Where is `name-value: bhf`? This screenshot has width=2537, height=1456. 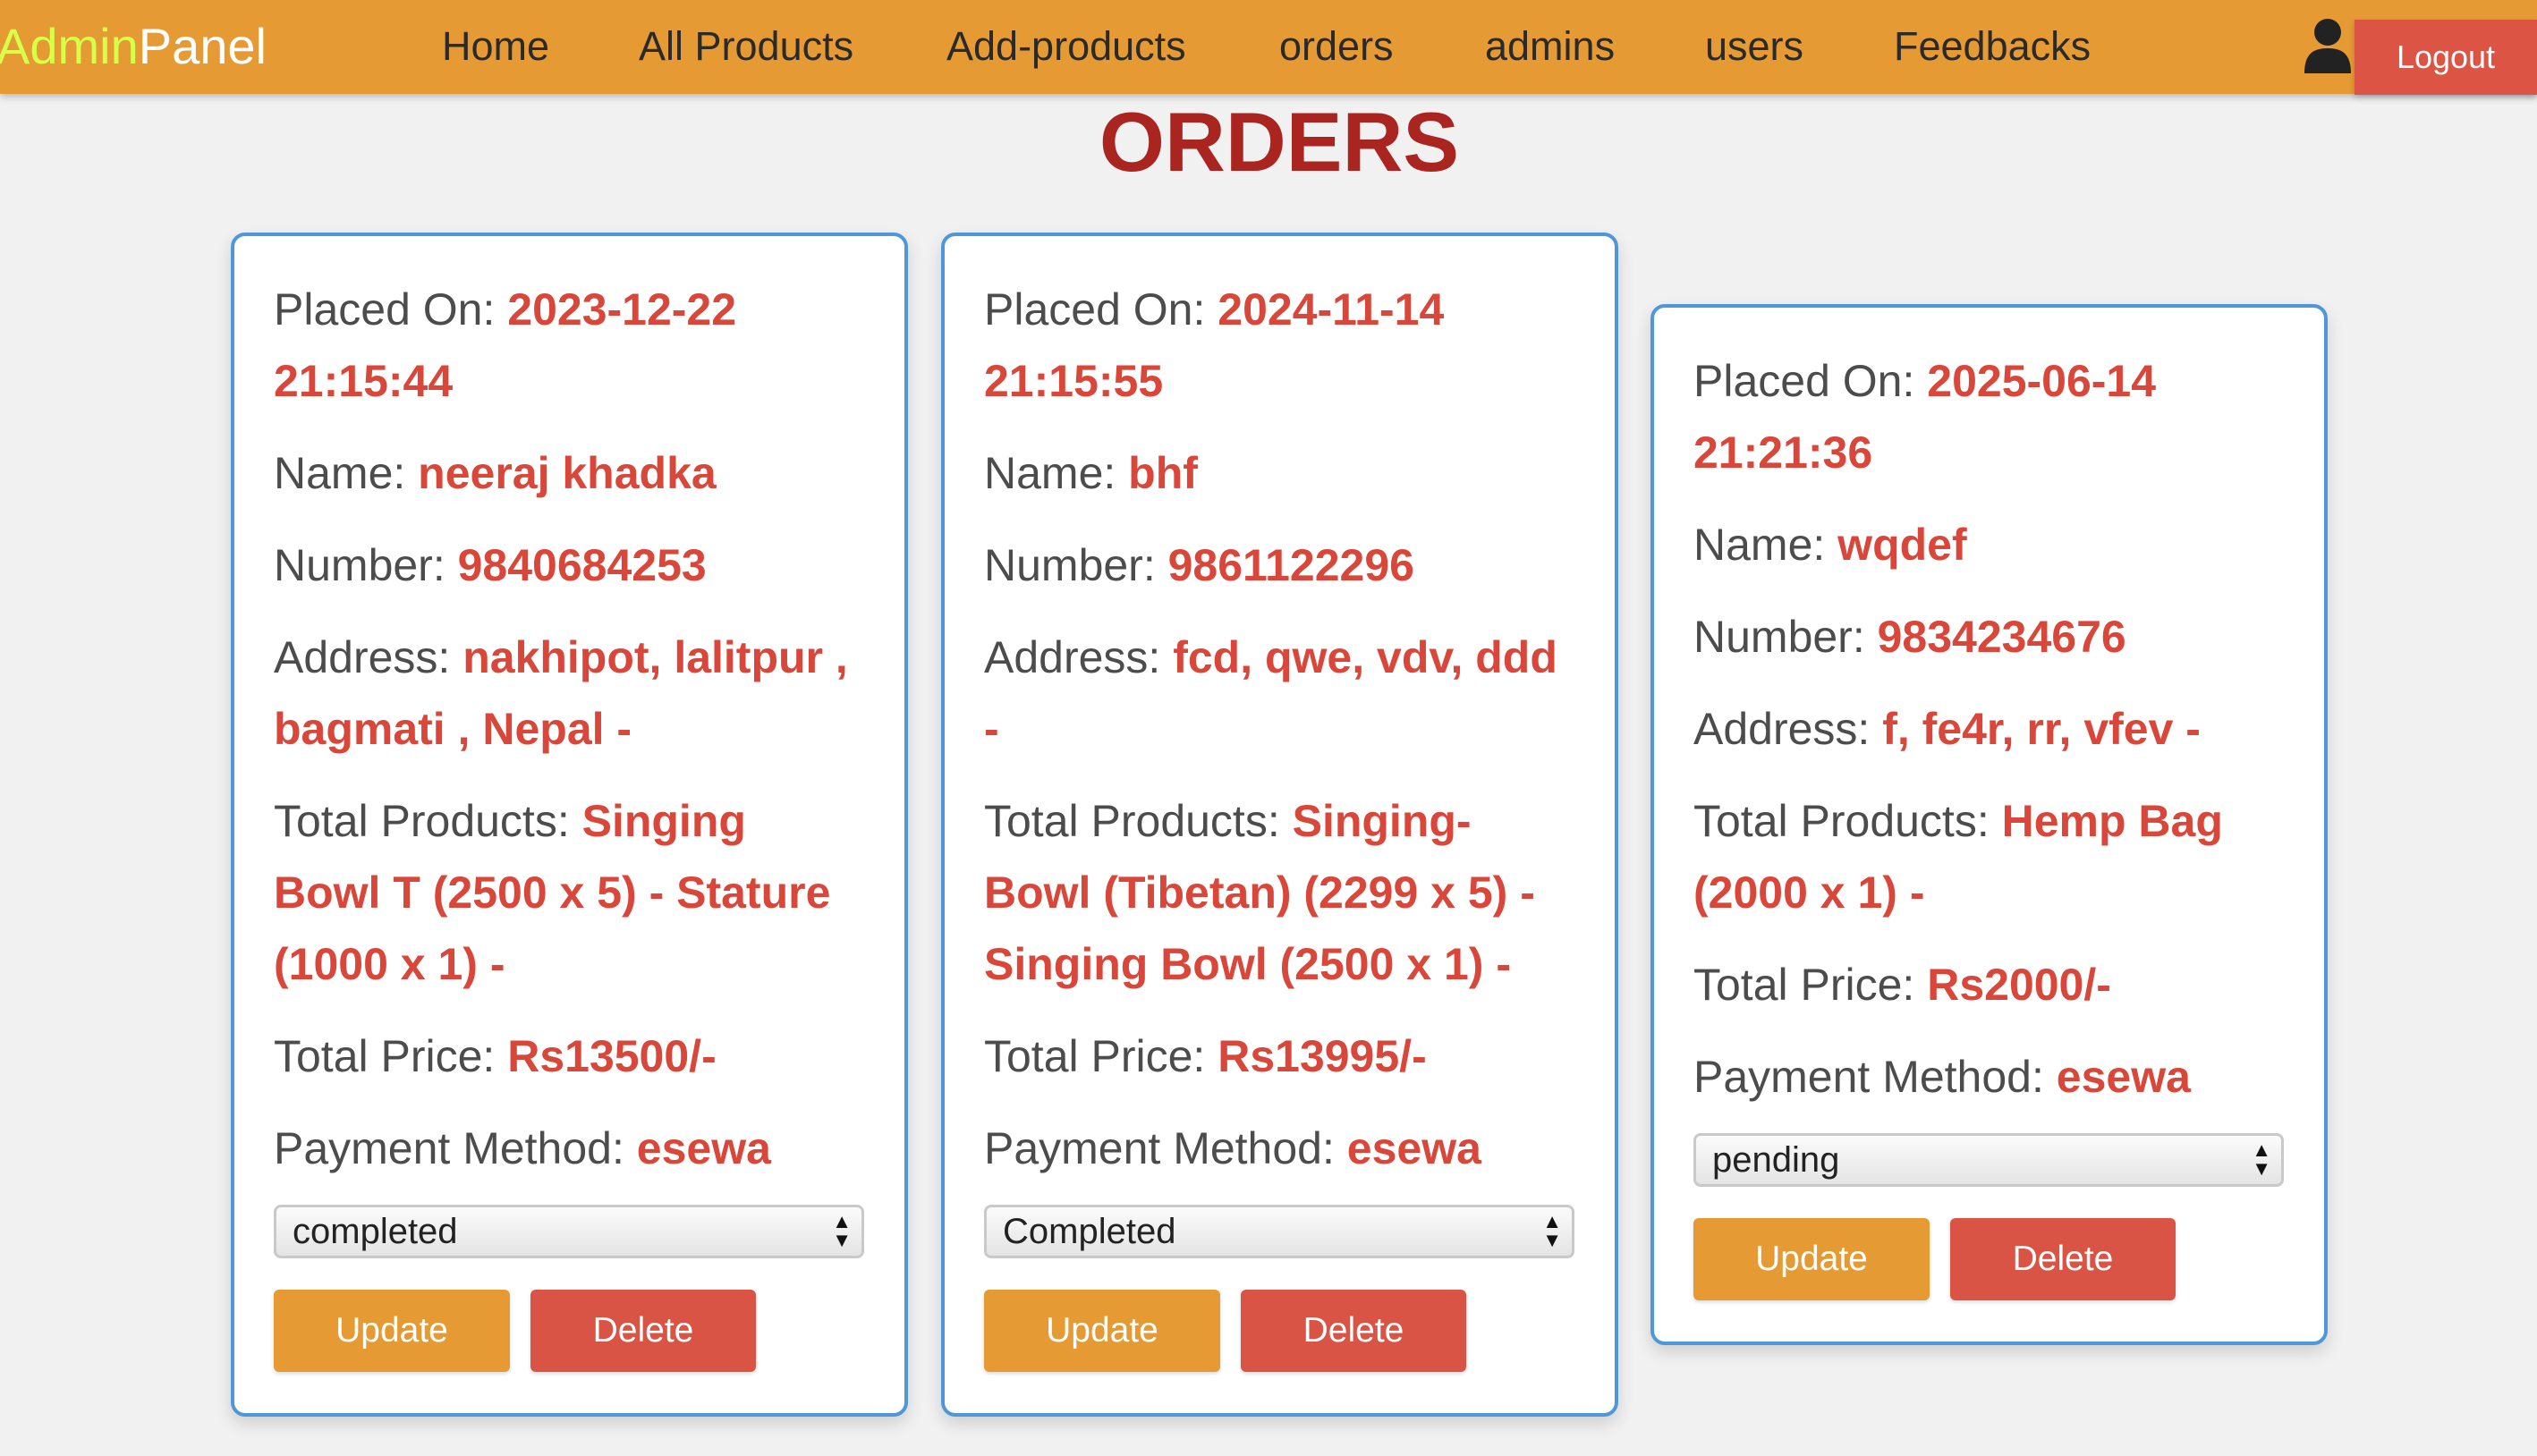
name-value: bhf is located at coordinates (1163, 473).